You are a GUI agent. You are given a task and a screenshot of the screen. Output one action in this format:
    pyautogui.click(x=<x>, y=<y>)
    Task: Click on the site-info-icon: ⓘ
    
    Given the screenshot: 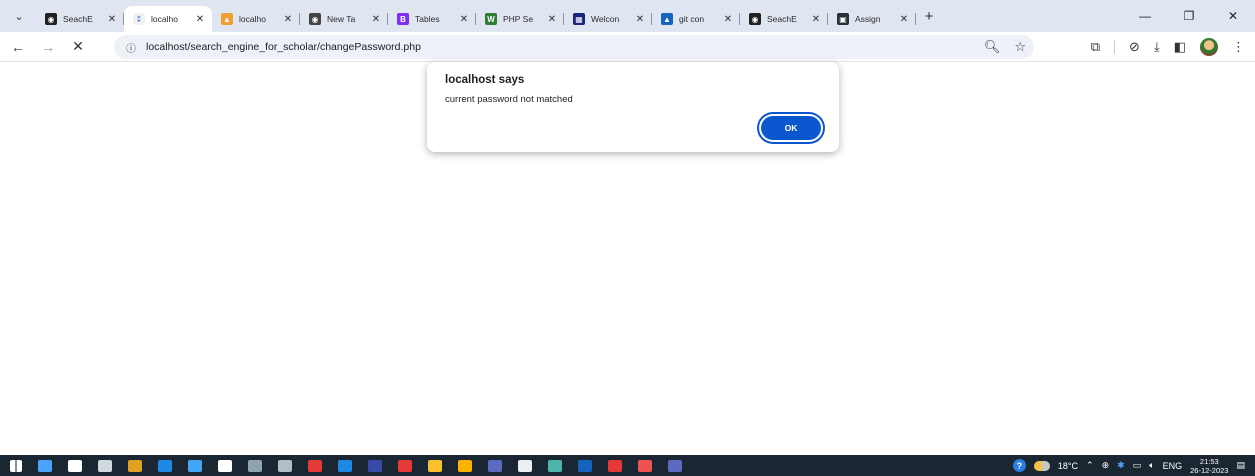 What is the action you would take?
    pyautogui.click(x=131, y=47)
    